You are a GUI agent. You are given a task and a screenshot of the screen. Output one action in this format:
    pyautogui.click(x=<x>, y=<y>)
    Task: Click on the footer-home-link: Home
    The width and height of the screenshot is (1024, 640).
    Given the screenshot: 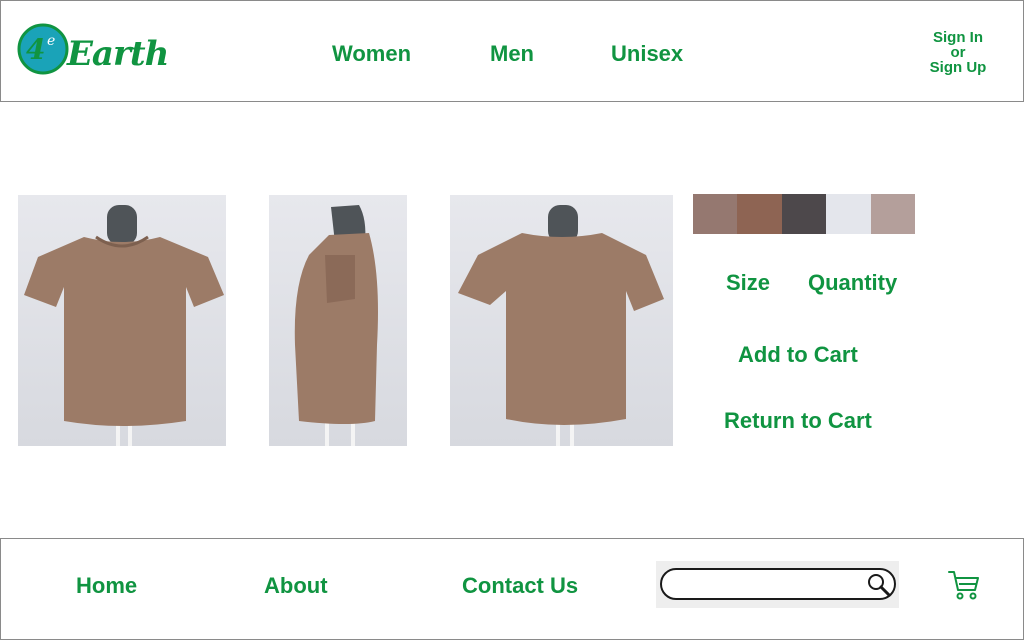 What is the action you would take?
    pyautogui.click(x=106, y=586)
    